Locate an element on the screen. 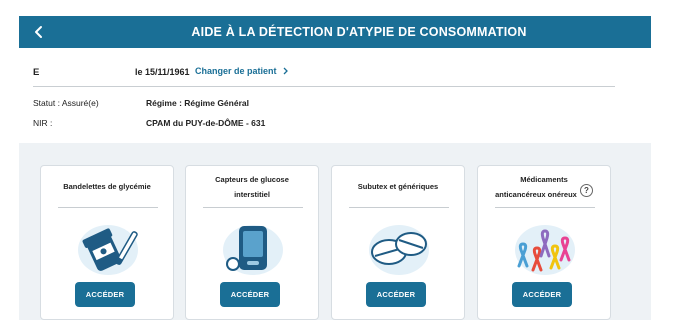 The image size is (680, 320). card-capteurs: Capteurs de glucose interstitiel ACCÉDER is located at coordinates (252, 242).